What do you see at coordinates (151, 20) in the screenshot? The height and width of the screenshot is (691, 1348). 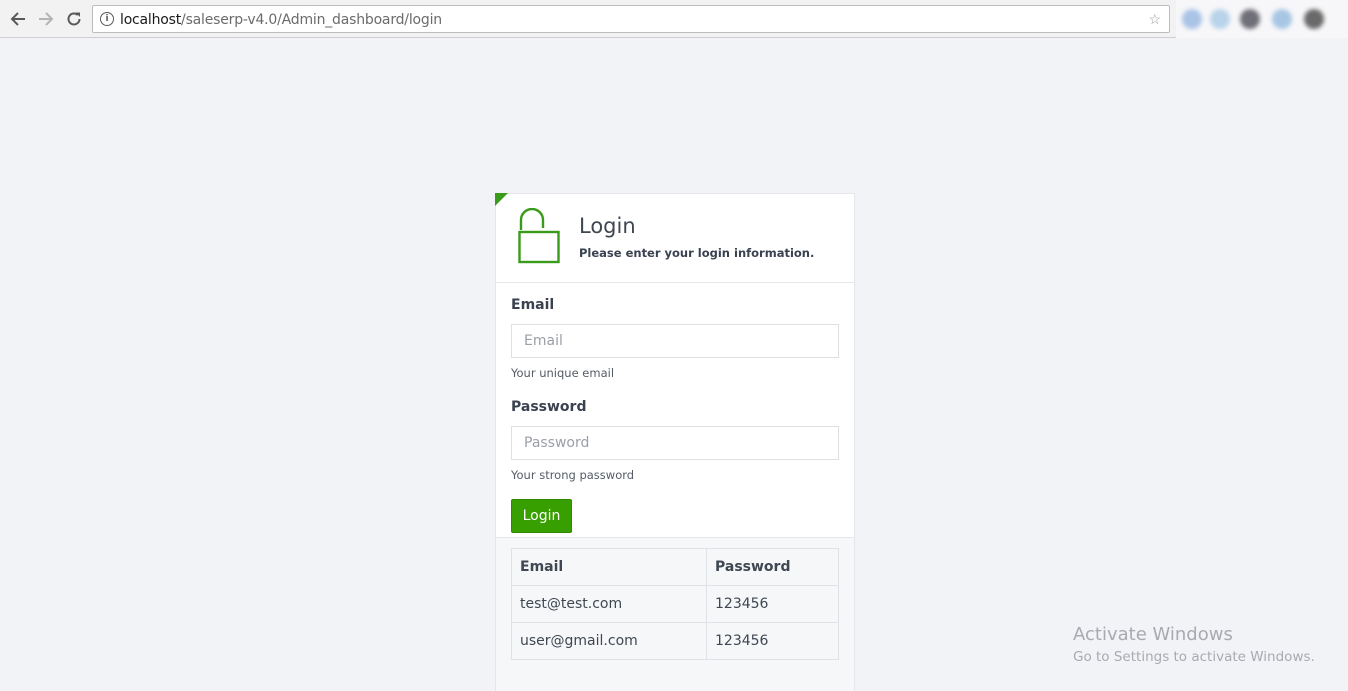 I see `url-host: localhost` at bounding box center [151, 20].